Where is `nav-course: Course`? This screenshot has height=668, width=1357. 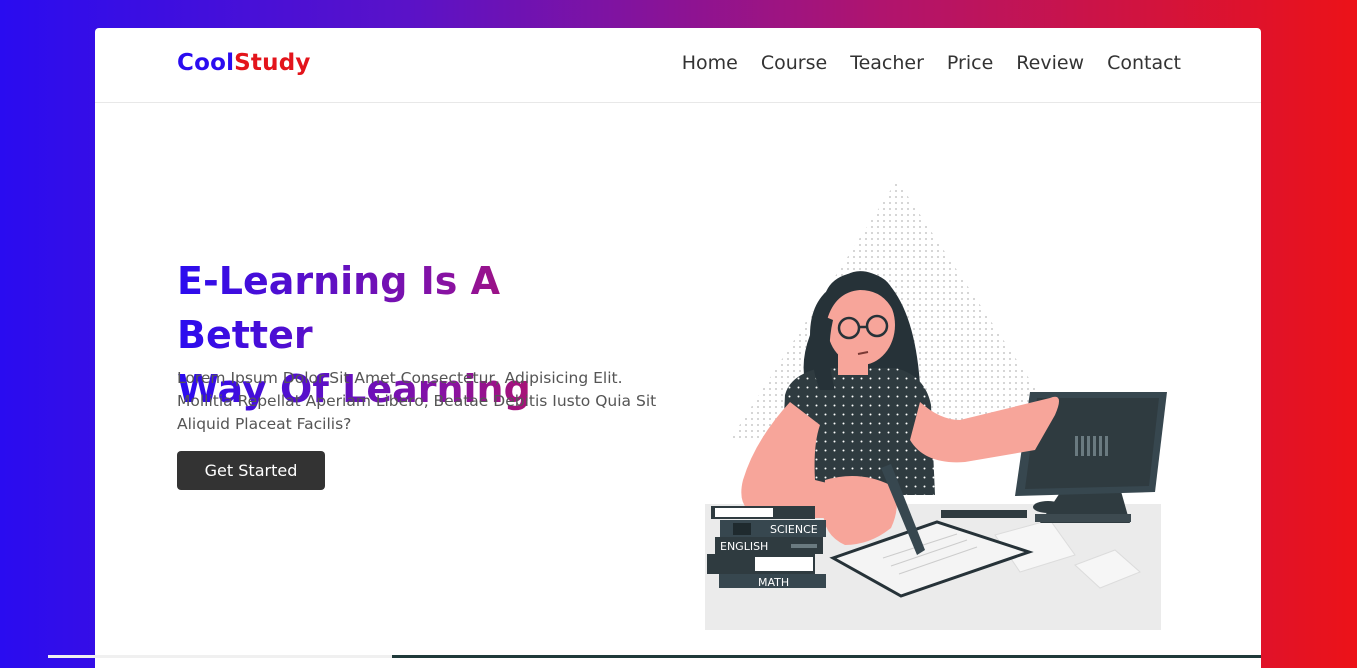 nav-course: Course is located at coordinates (794, 63).